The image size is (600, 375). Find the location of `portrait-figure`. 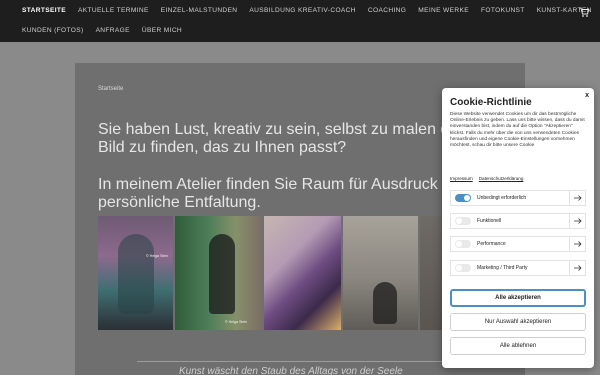

portrait-figure is located at coordinates (136, 274).